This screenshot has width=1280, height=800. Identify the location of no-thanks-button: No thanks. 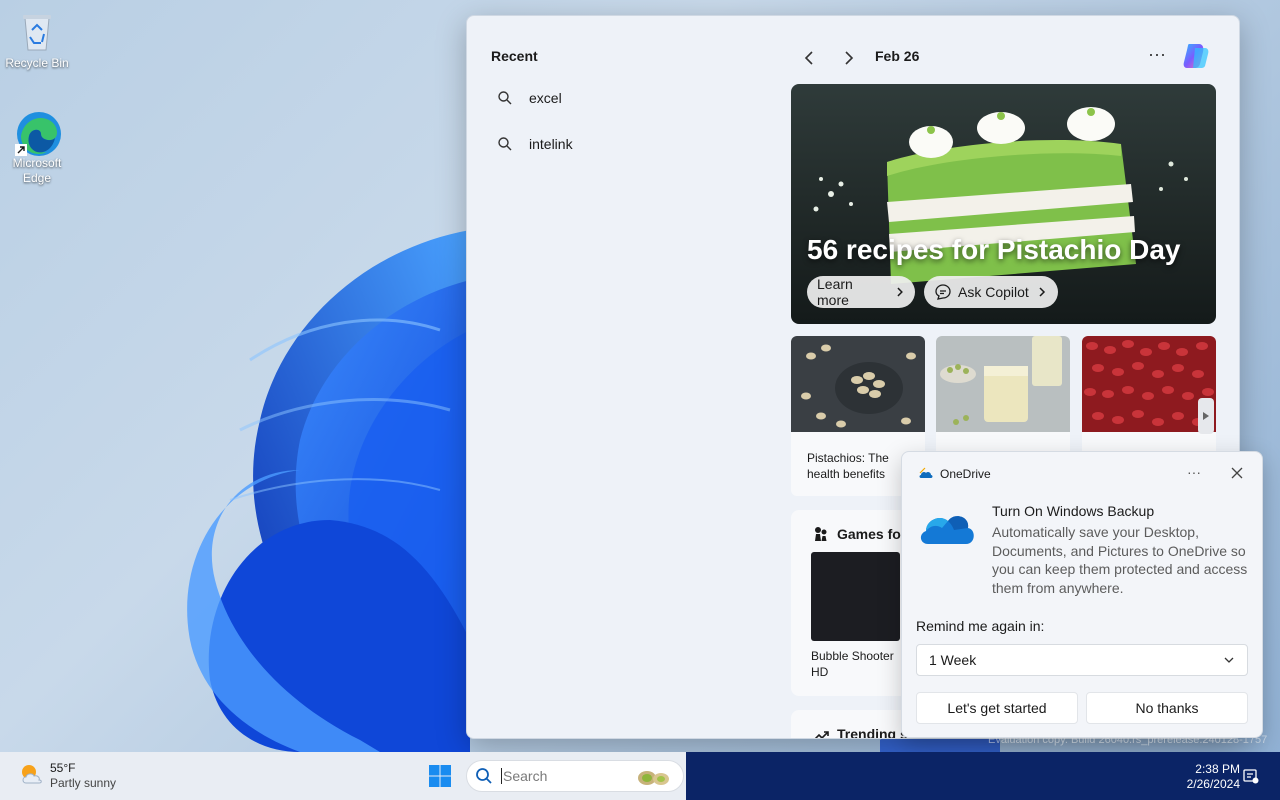
(1167, 708).